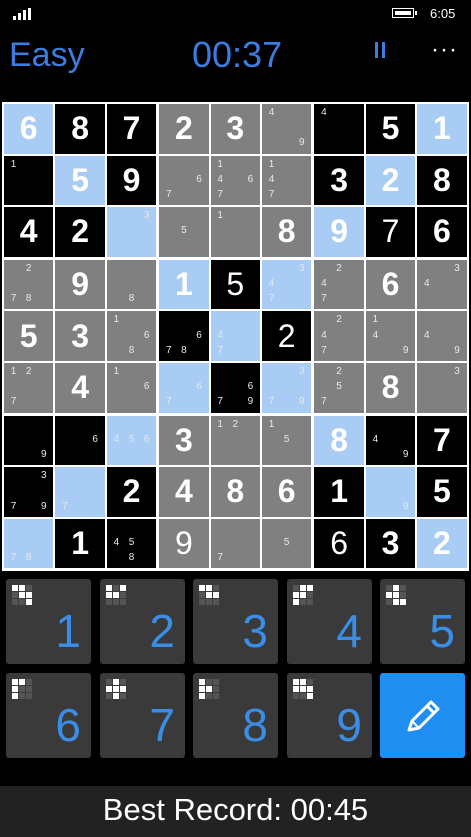 This screenshot has width=471, height=837. What do you see at coordinates (339, 492) in the screenshot?
I see `cell-r8c7: 1` at bounding box center [339, 492].